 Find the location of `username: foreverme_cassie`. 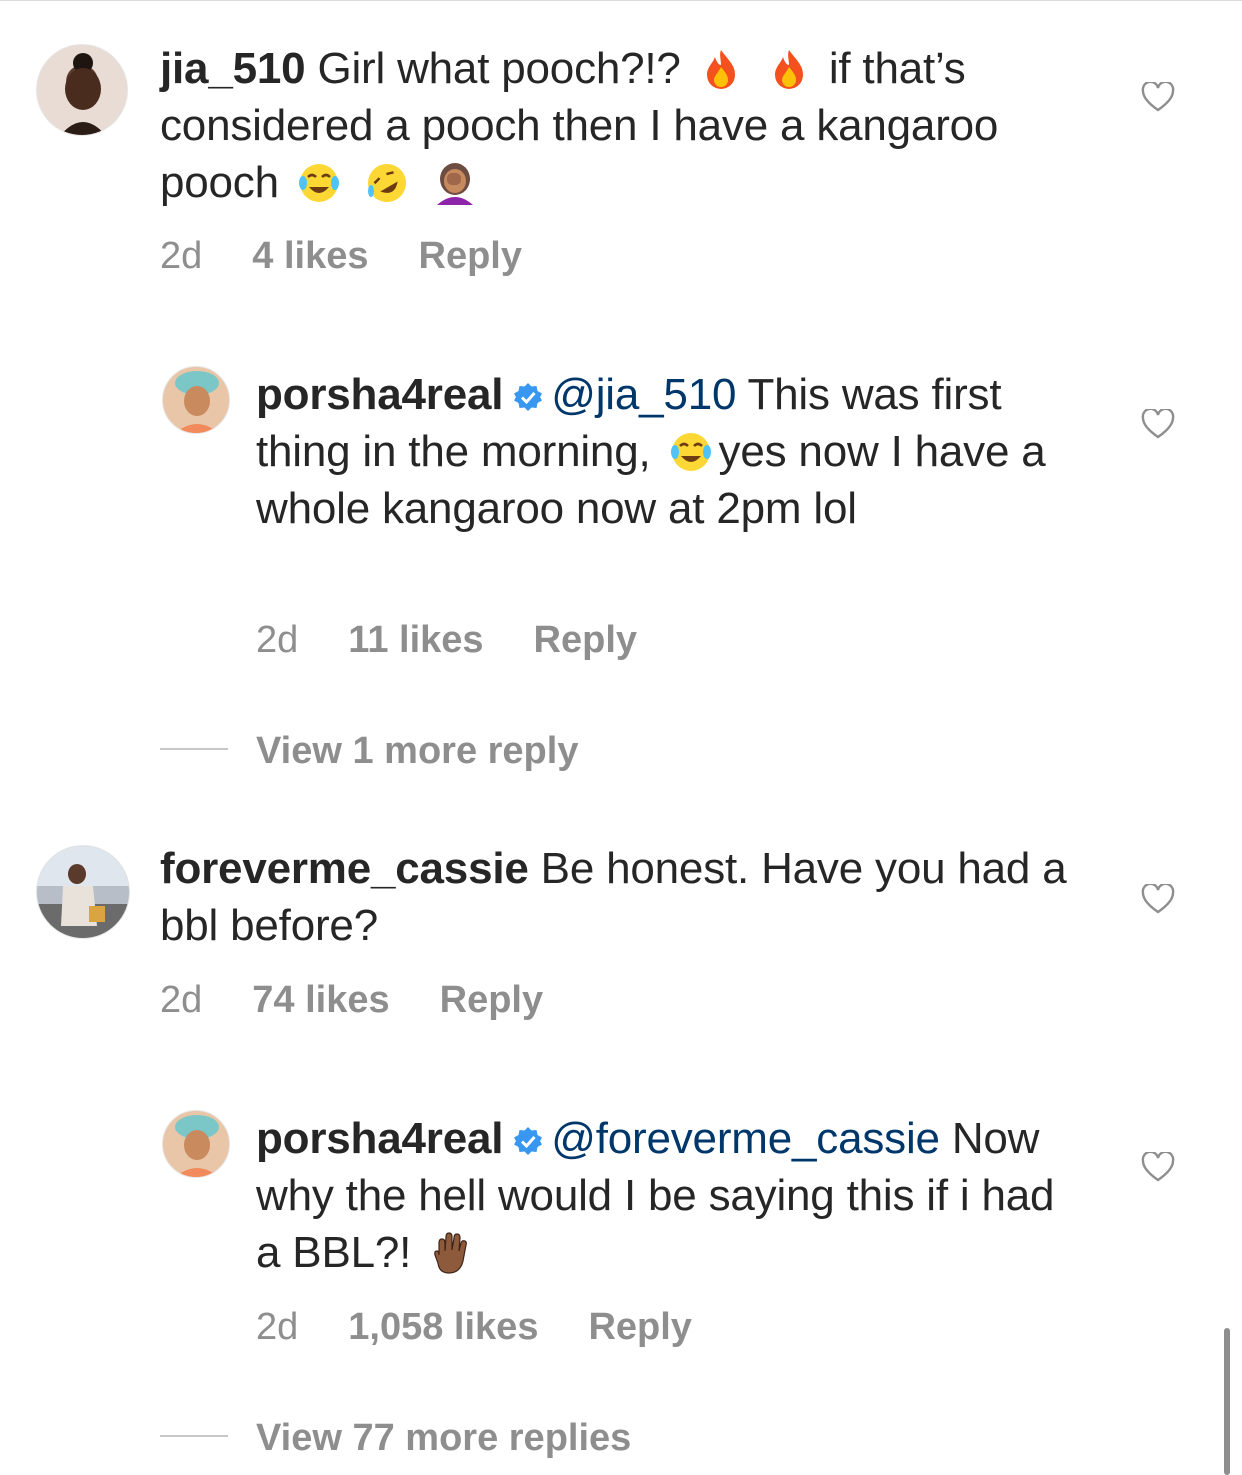

username: foreverme_cassie is located at coordinates (344, 868).